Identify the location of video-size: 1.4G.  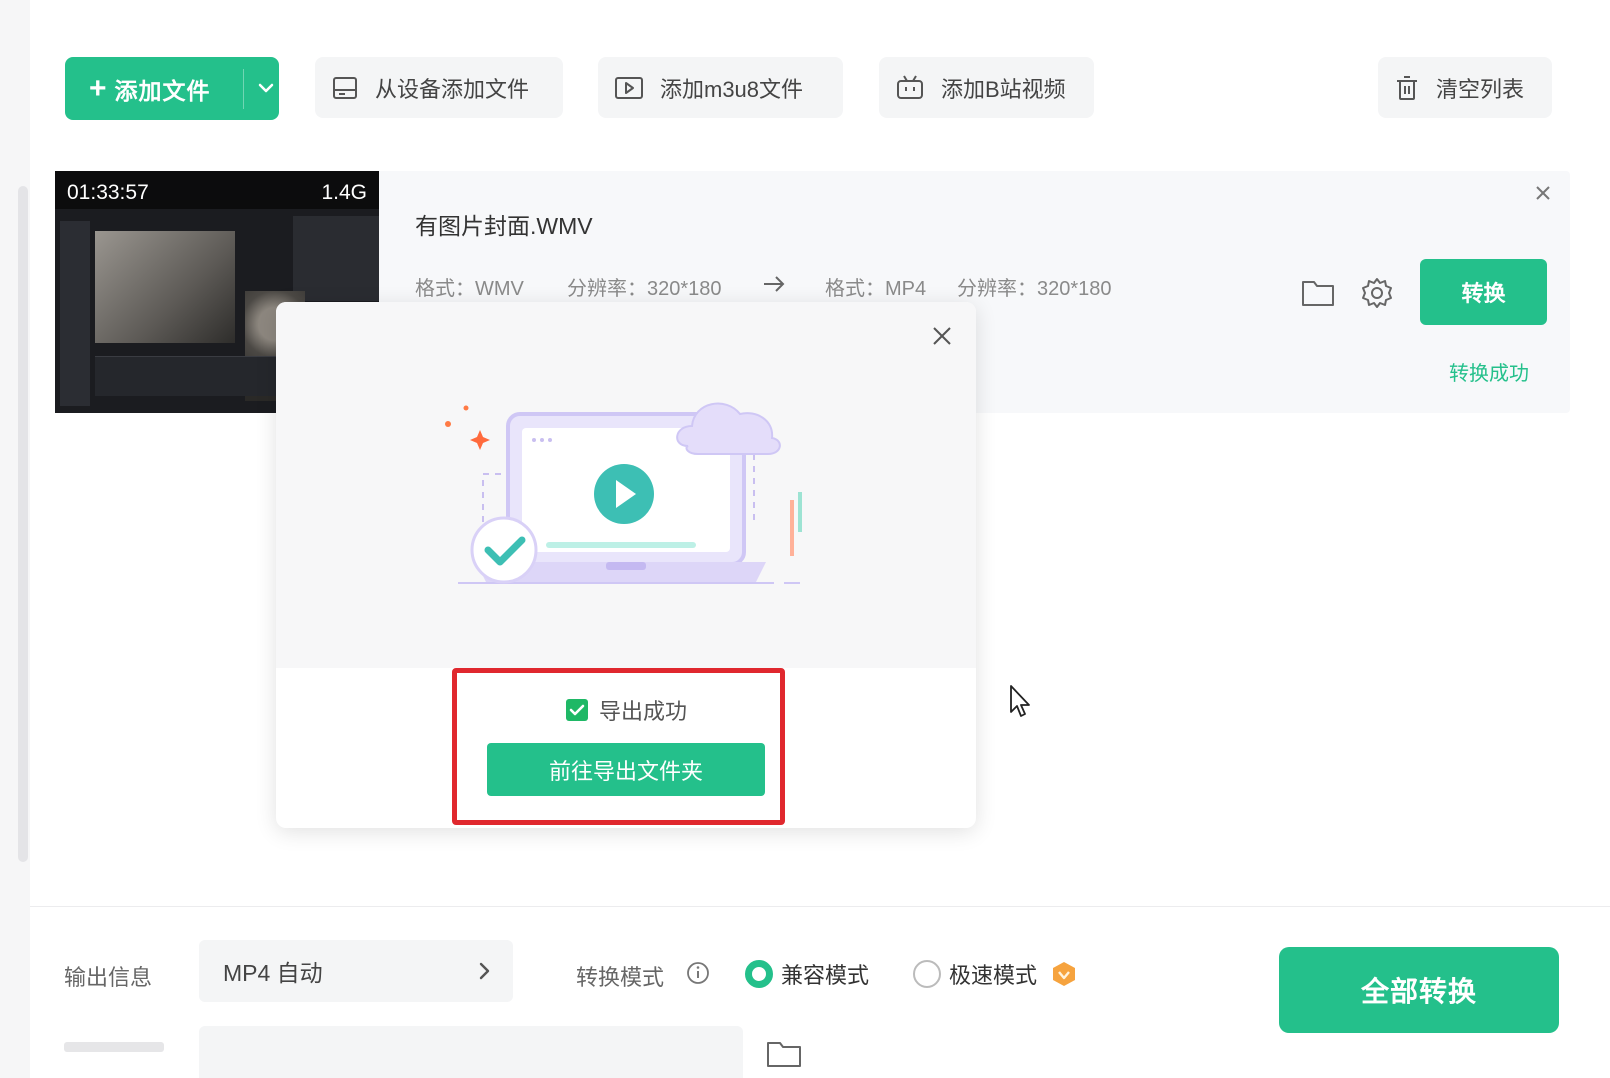
(344, 192).